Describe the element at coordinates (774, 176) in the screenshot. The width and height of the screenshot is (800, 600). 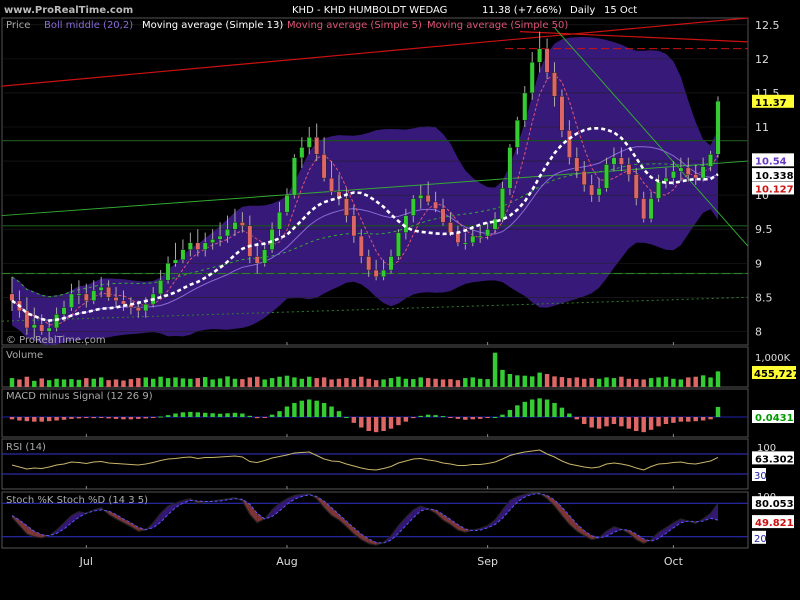
I see `price-value-label: 10.338` at that location.